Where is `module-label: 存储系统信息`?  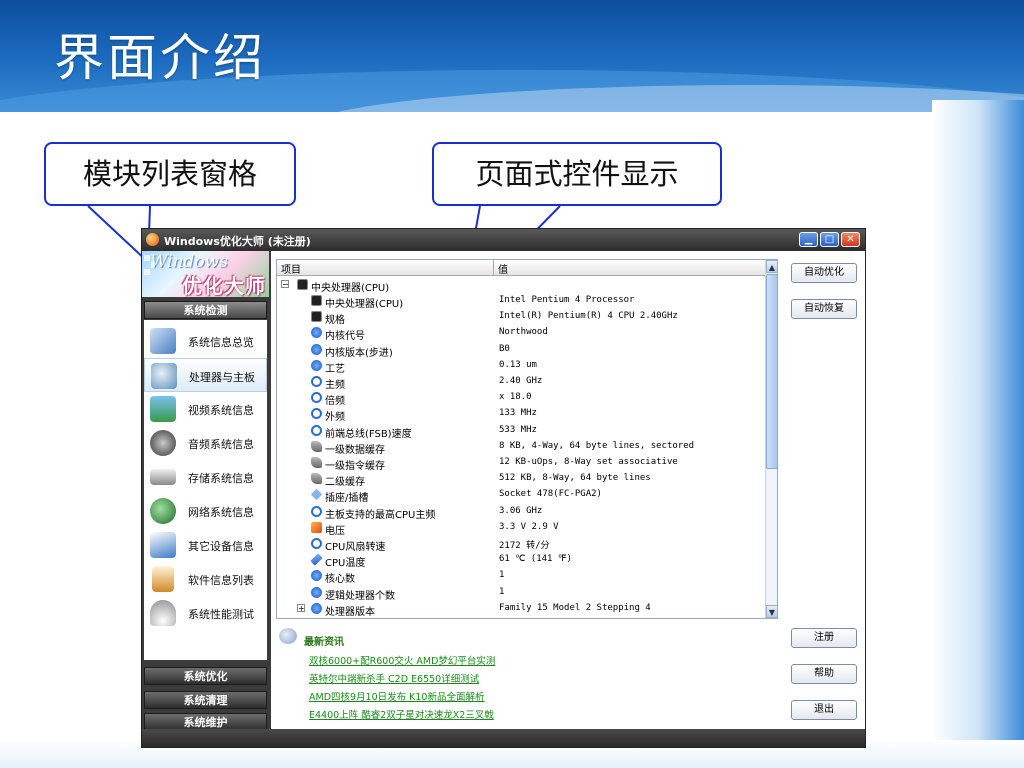 module-label: 存储系统信息 is located at coordinates (221, 478).